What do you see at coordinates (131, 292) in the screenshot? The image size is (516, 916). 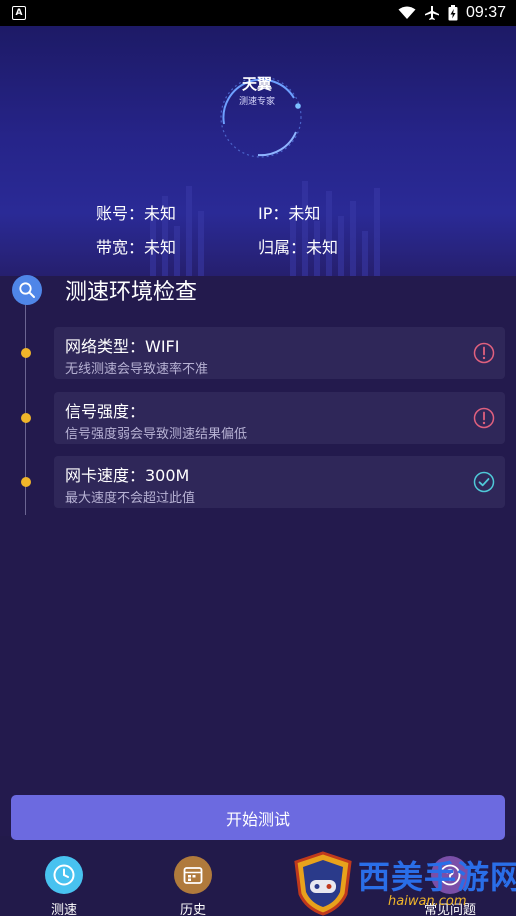 I see `section-title: 测速环境检查` at bounding box center [131, 292].